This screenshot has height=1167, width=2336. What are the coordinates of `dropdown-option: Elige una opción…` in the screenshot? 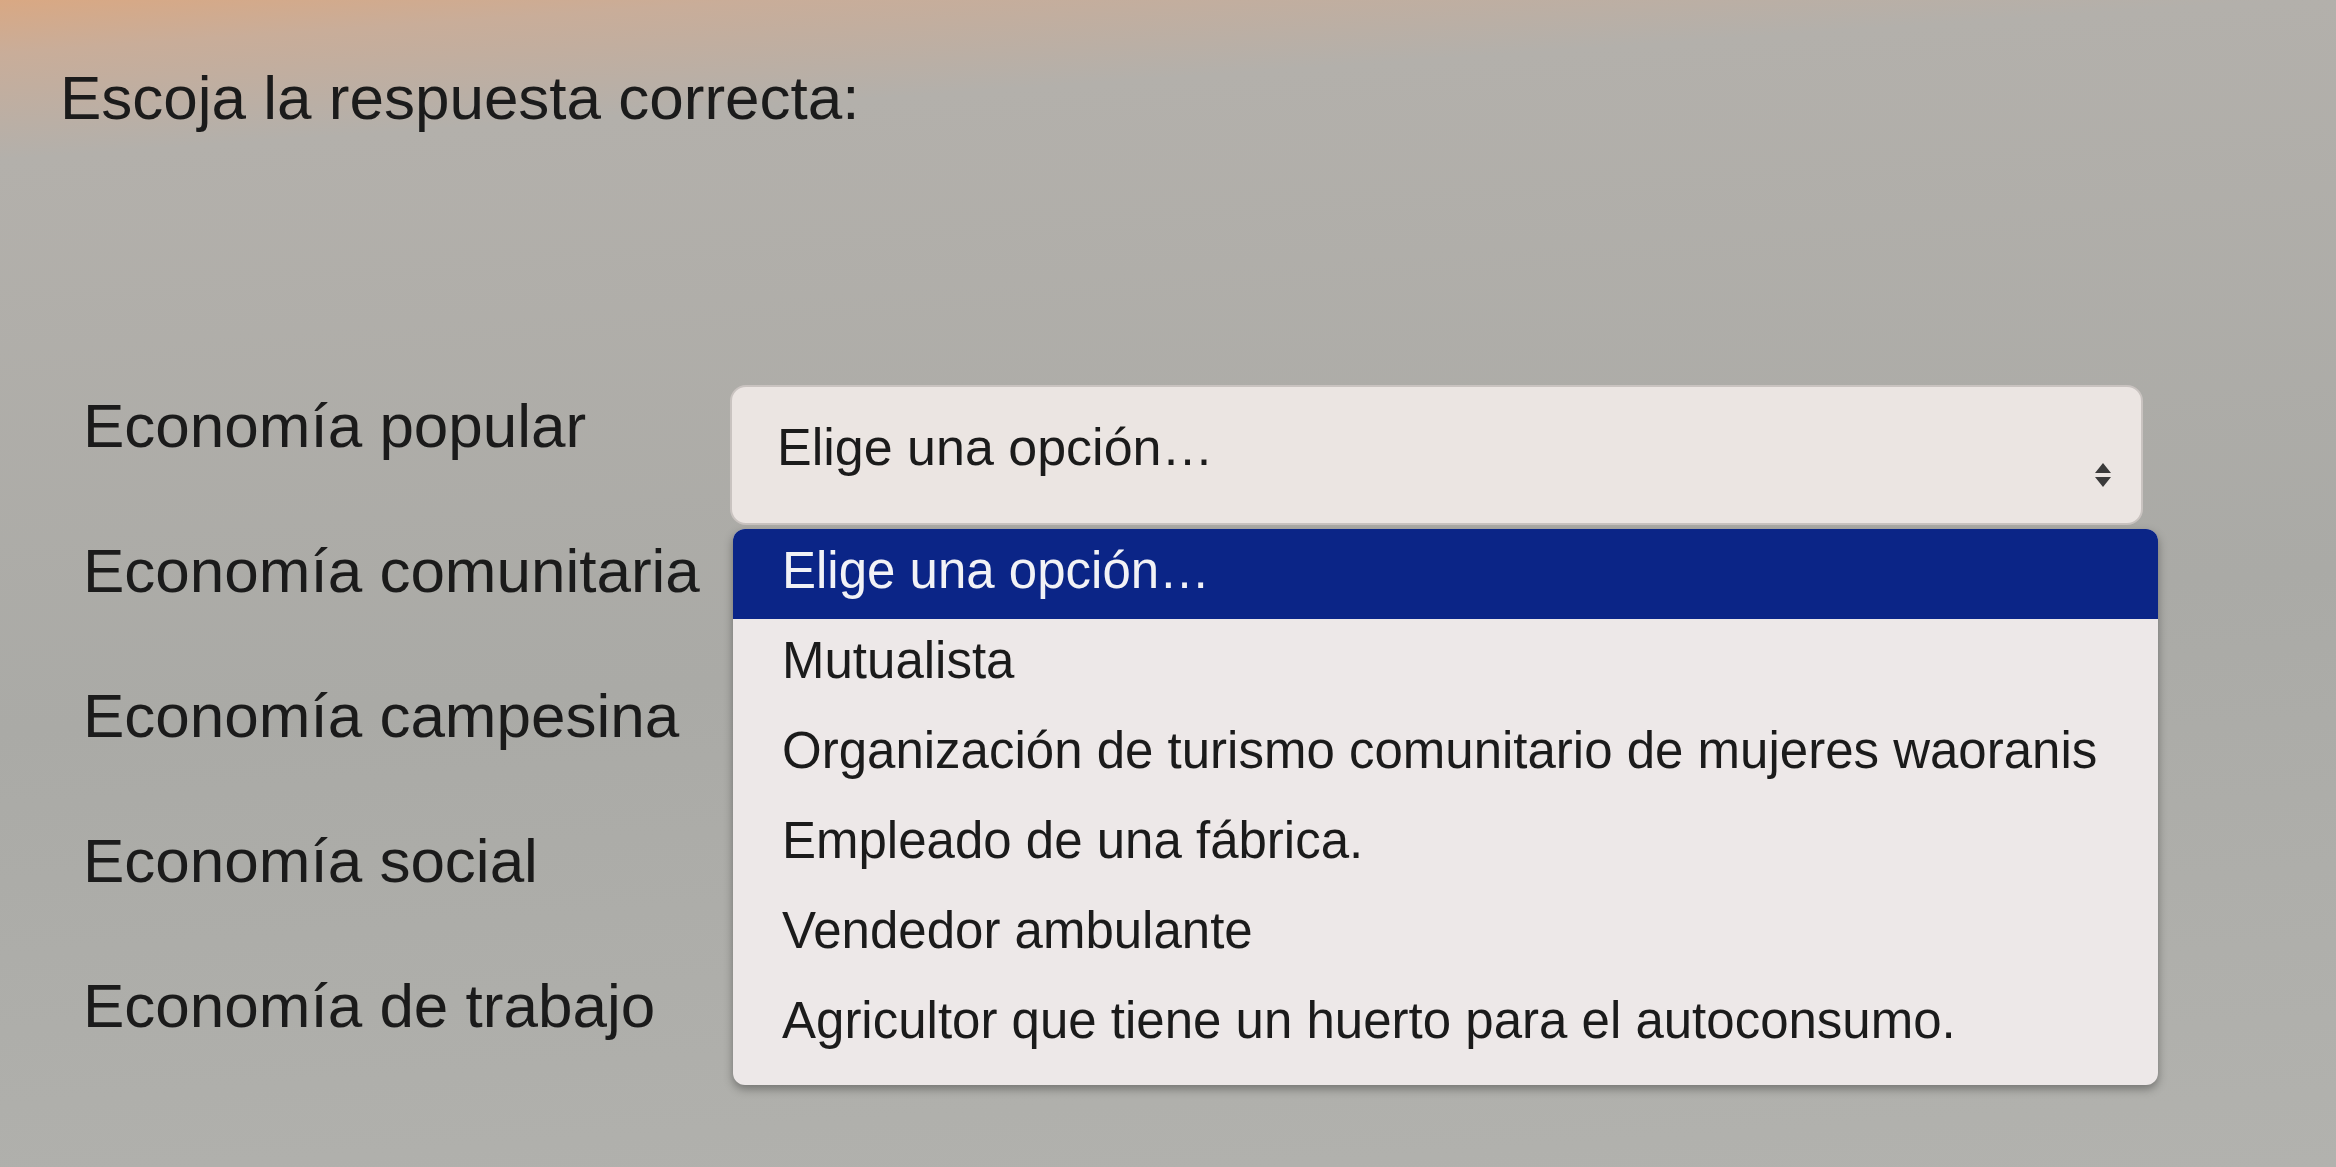 It's located at (1445, 574).